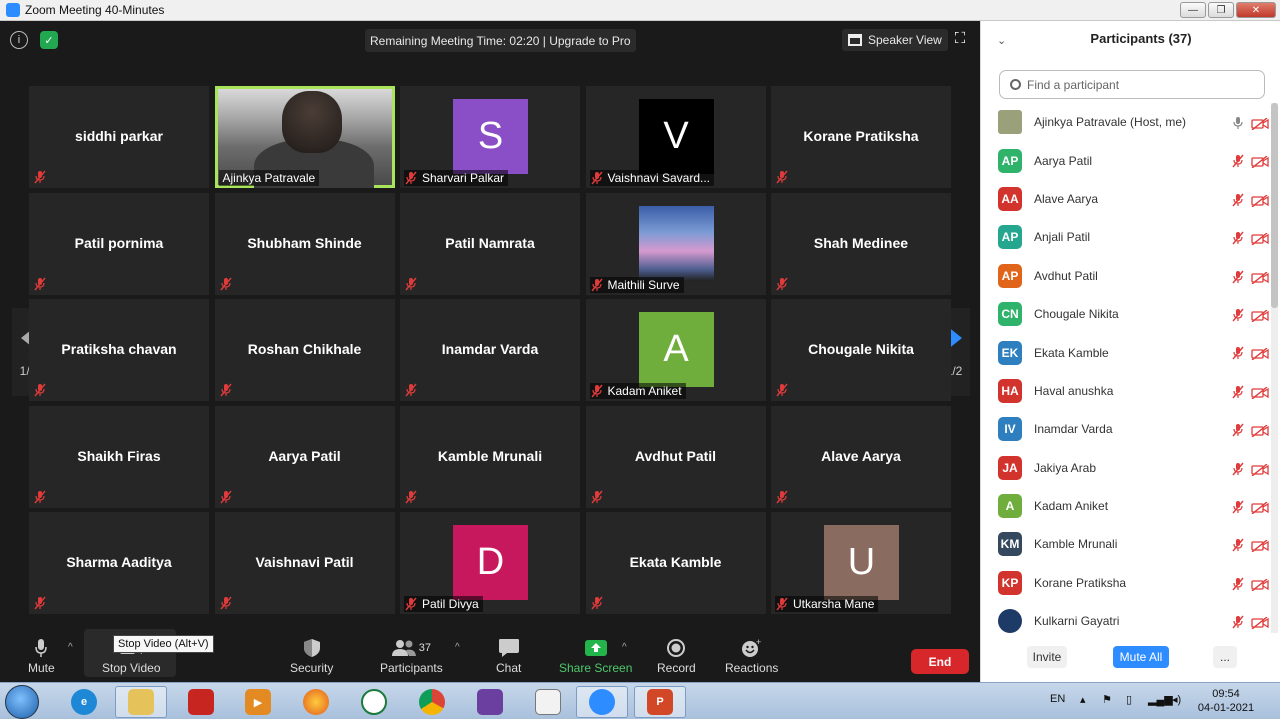 This screenshot has height=719, width=1280. Describe the element at coordinates (1126, 199) in the screenshot. I see `participant-list-item: AA Alave Aarya` at that location.